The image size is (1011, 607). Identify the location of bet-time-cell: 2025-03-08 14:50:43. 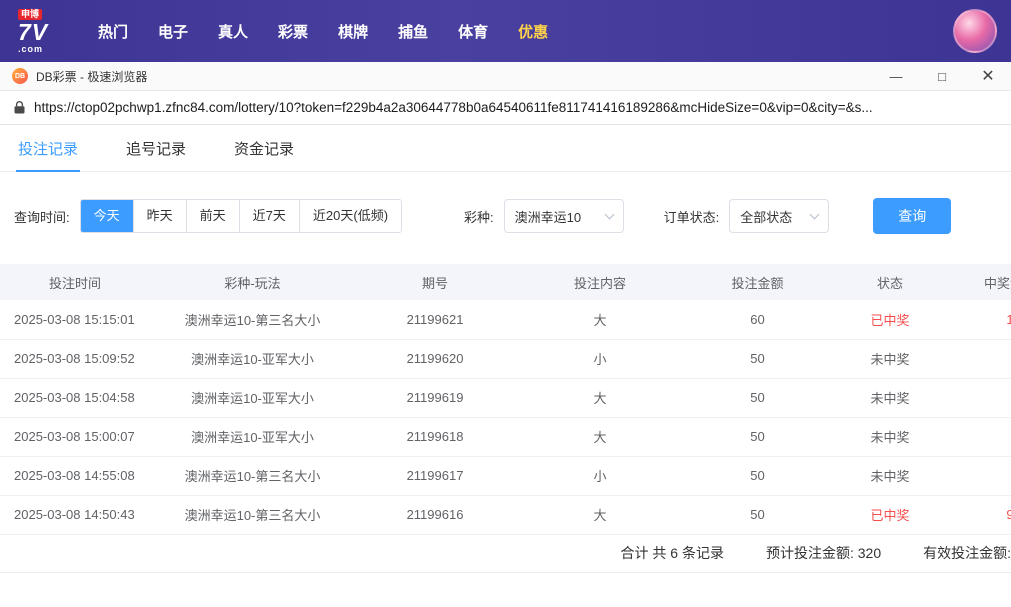
(75, 515).